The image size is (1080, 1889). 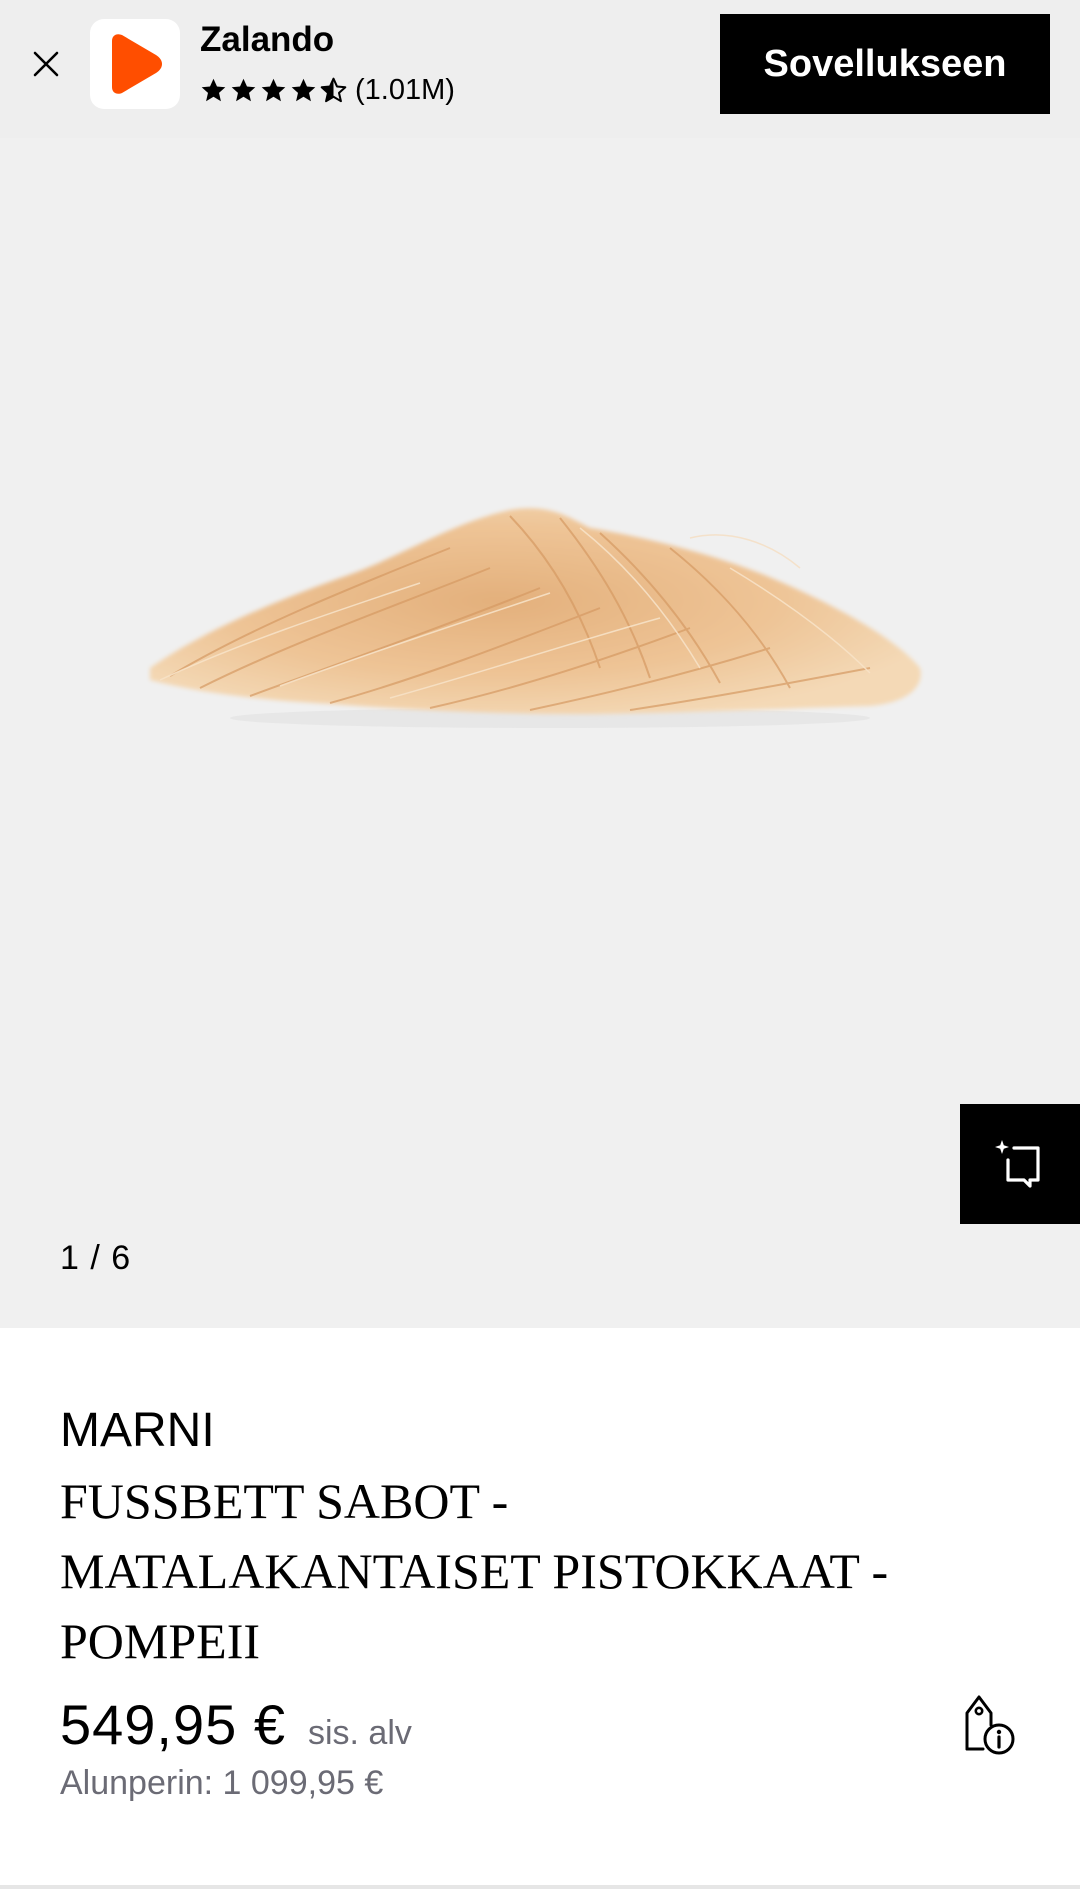 What do you see at coordinates (96, 1258) in the screenshot?
I see `image-counter: 1 / 6` at bounding box center [96, 1258].